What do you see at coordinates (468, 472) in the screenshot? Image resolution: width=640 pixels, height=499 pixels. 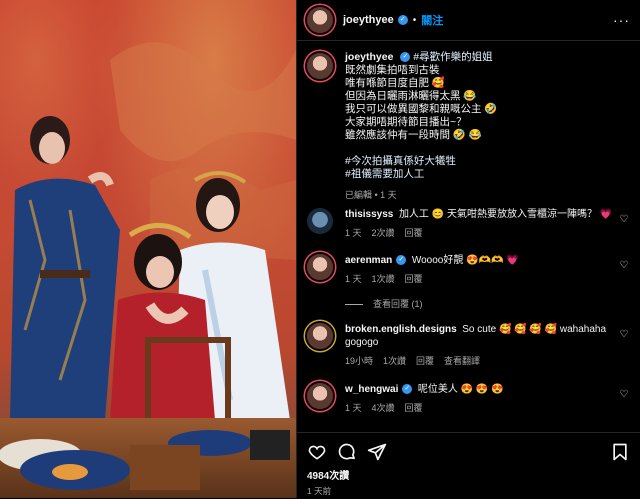 I see `likes-count: 4984次讚` at bounding box center [468, 472].